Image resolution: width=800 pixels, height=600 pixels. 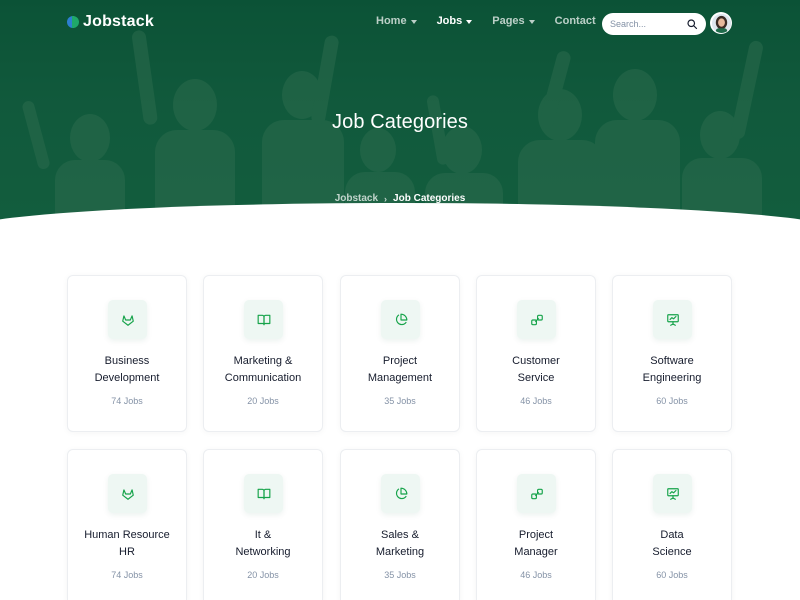 I want to click on category-title: Business Development, so click(x=127, y=369).